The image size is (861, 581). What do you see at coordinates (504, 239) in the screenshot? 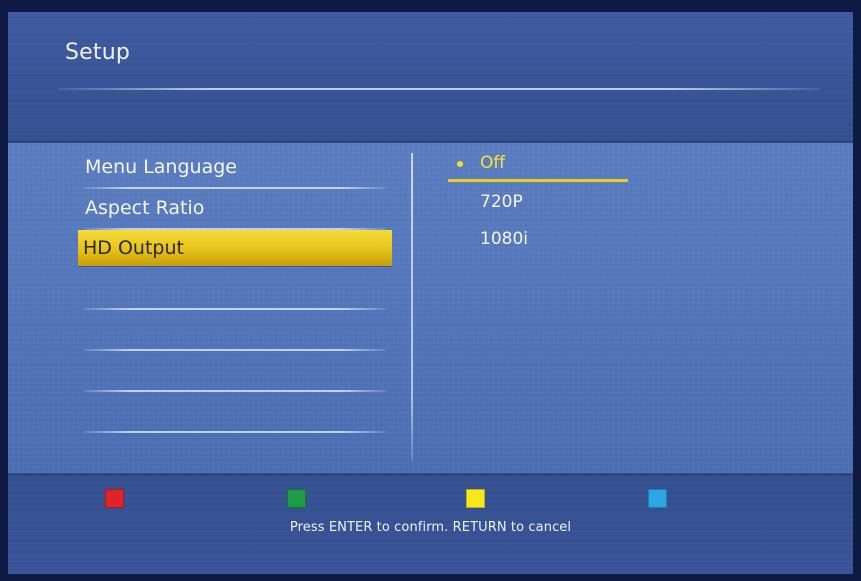
I see `option-1080i: 1080i` at bounding box center [504, 239].